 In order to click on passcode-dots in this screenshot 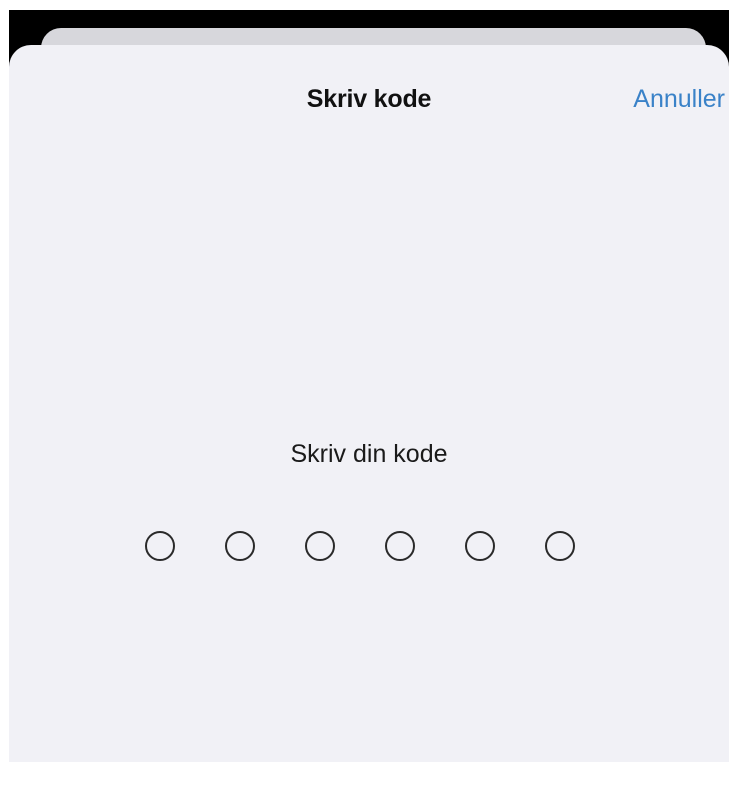, I will do `click(360, 546)`.